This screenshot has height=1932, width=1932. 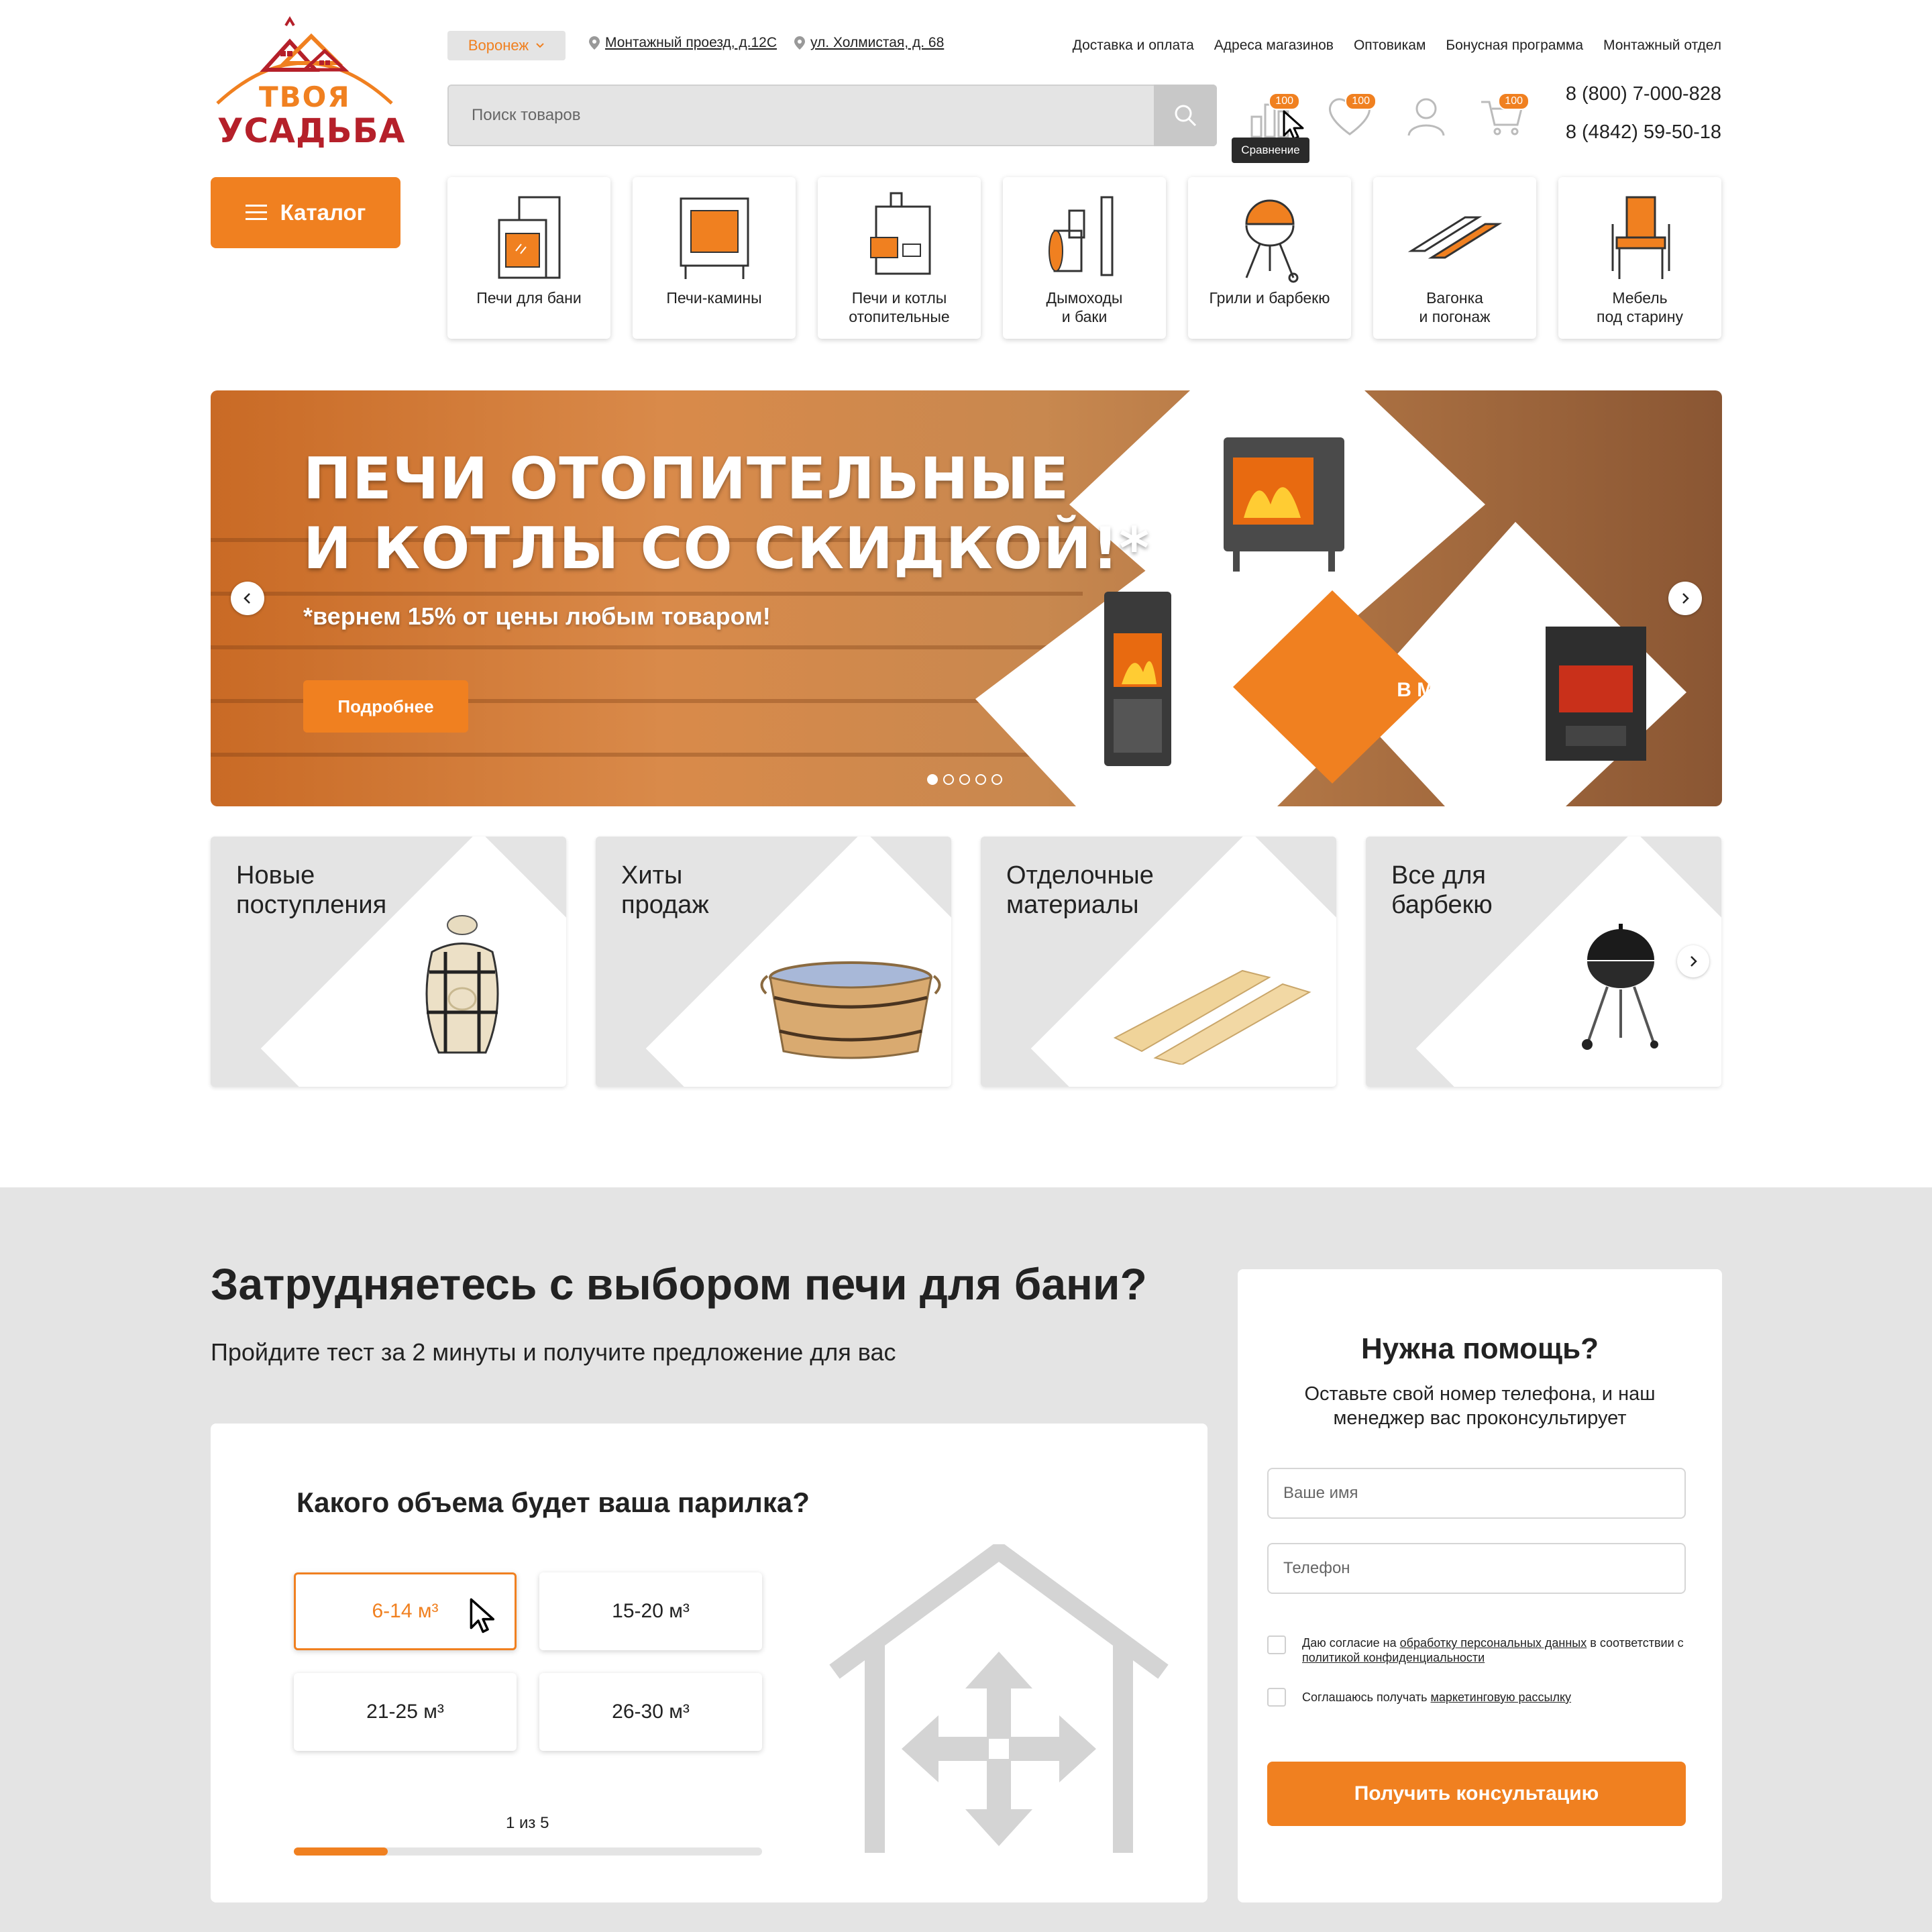 I want to click on catalog-button: Каталог, so click(x=305, y=212).